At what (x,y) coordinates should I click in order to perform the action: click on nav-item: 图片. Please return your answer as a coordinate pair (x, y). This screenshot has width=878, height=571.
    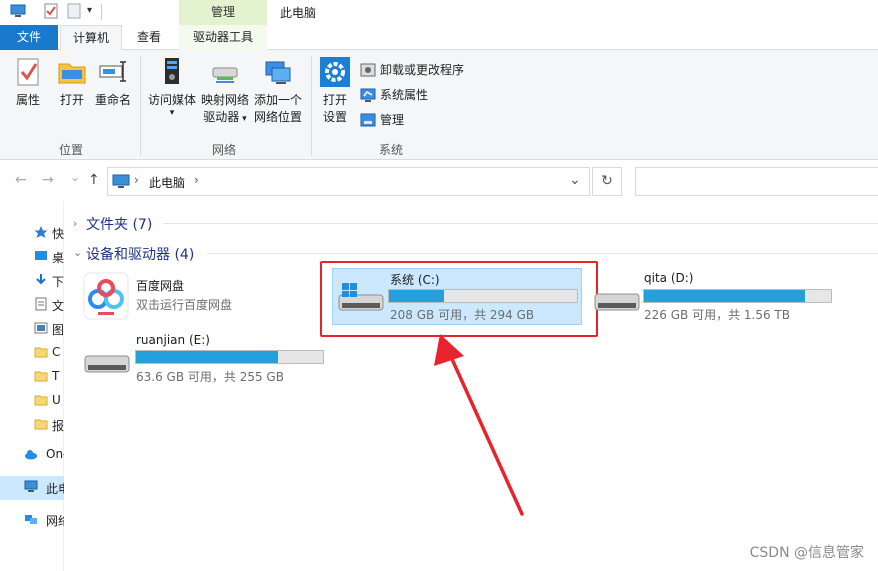
    Looking at the image, I should click on (32, 329).